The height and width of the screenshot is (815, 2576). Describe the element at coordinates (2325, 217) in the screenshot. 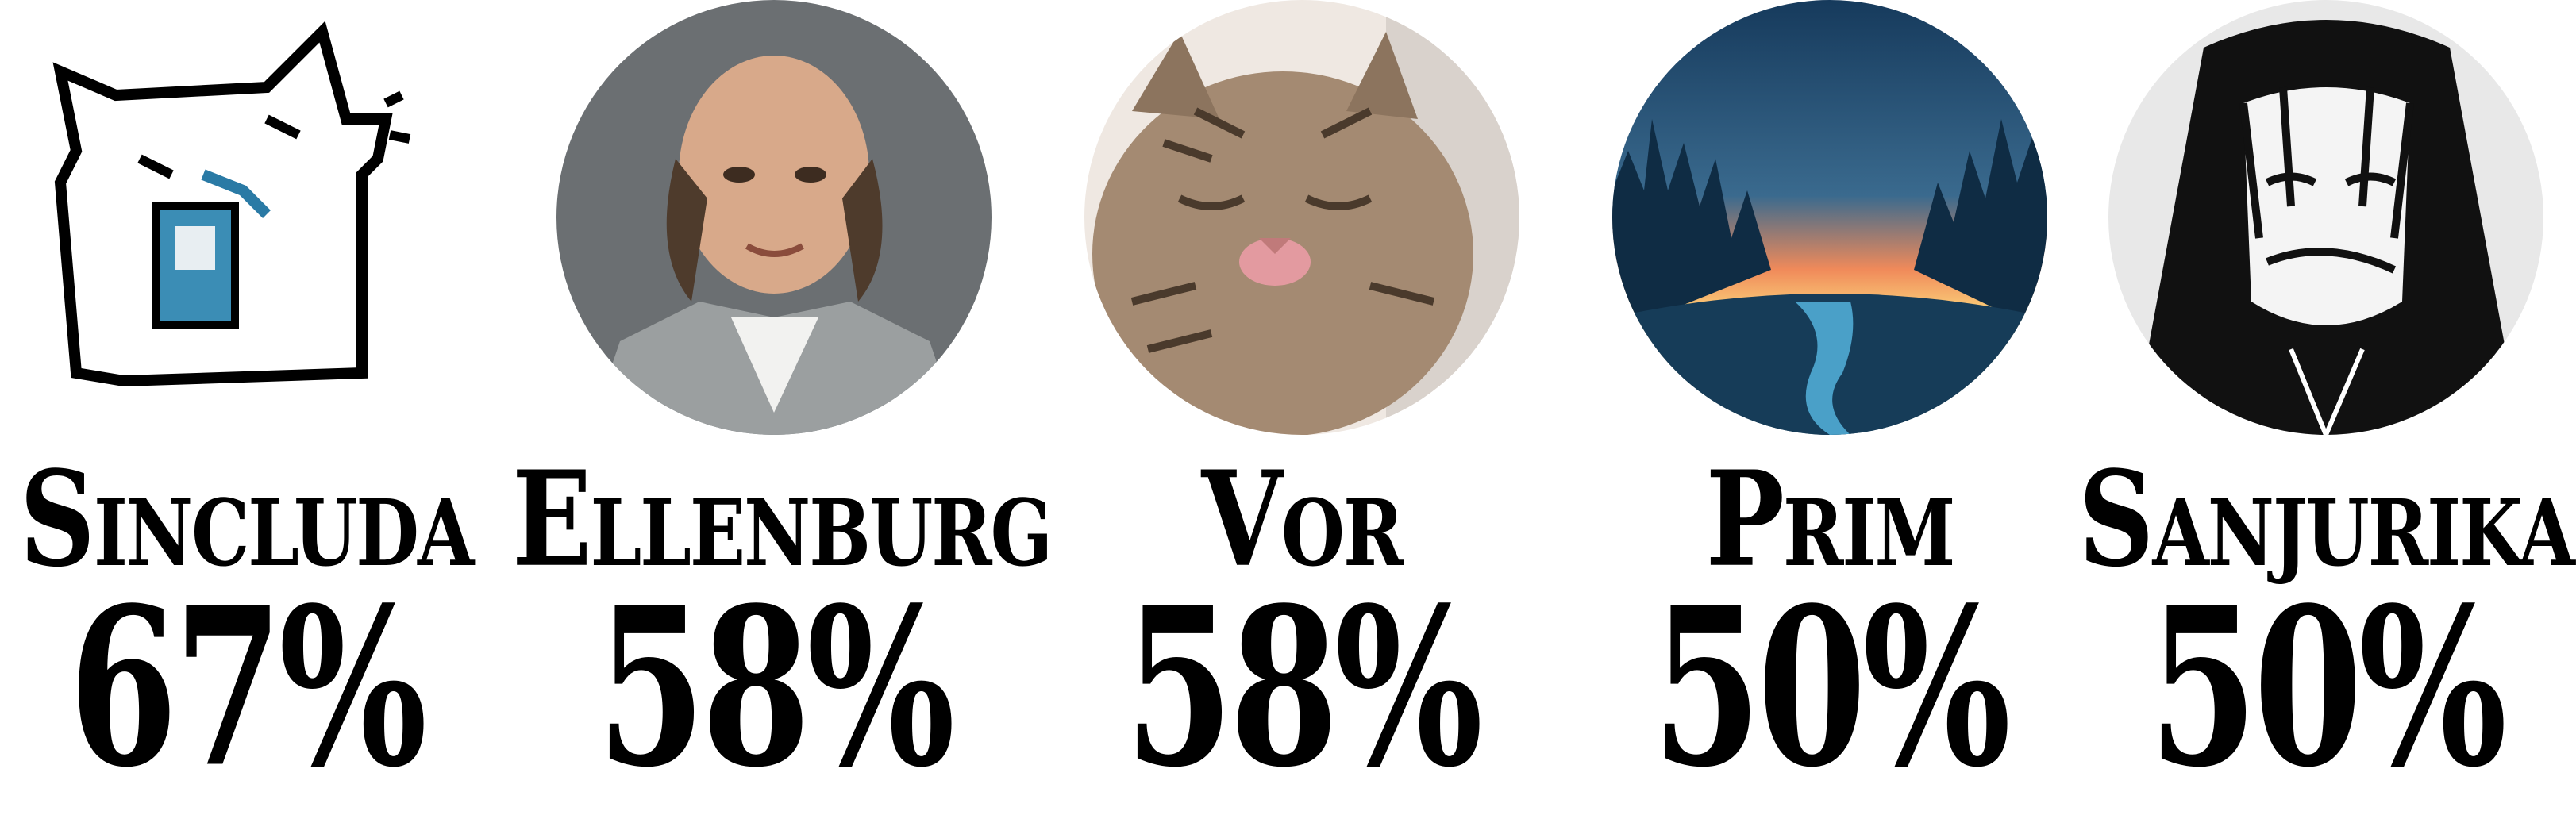

I see `anime-girl-avatar` at that location.